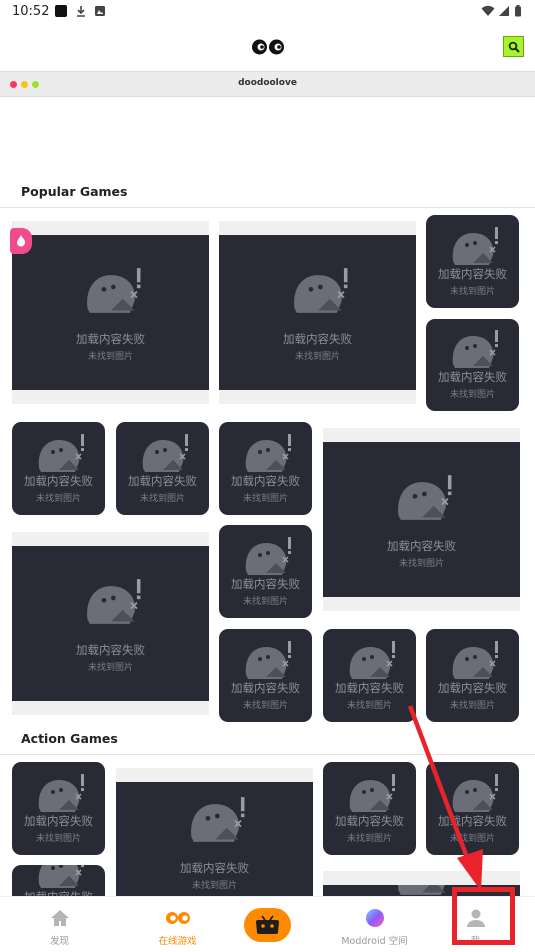  I want to click on app-bar, so click(267, 47).